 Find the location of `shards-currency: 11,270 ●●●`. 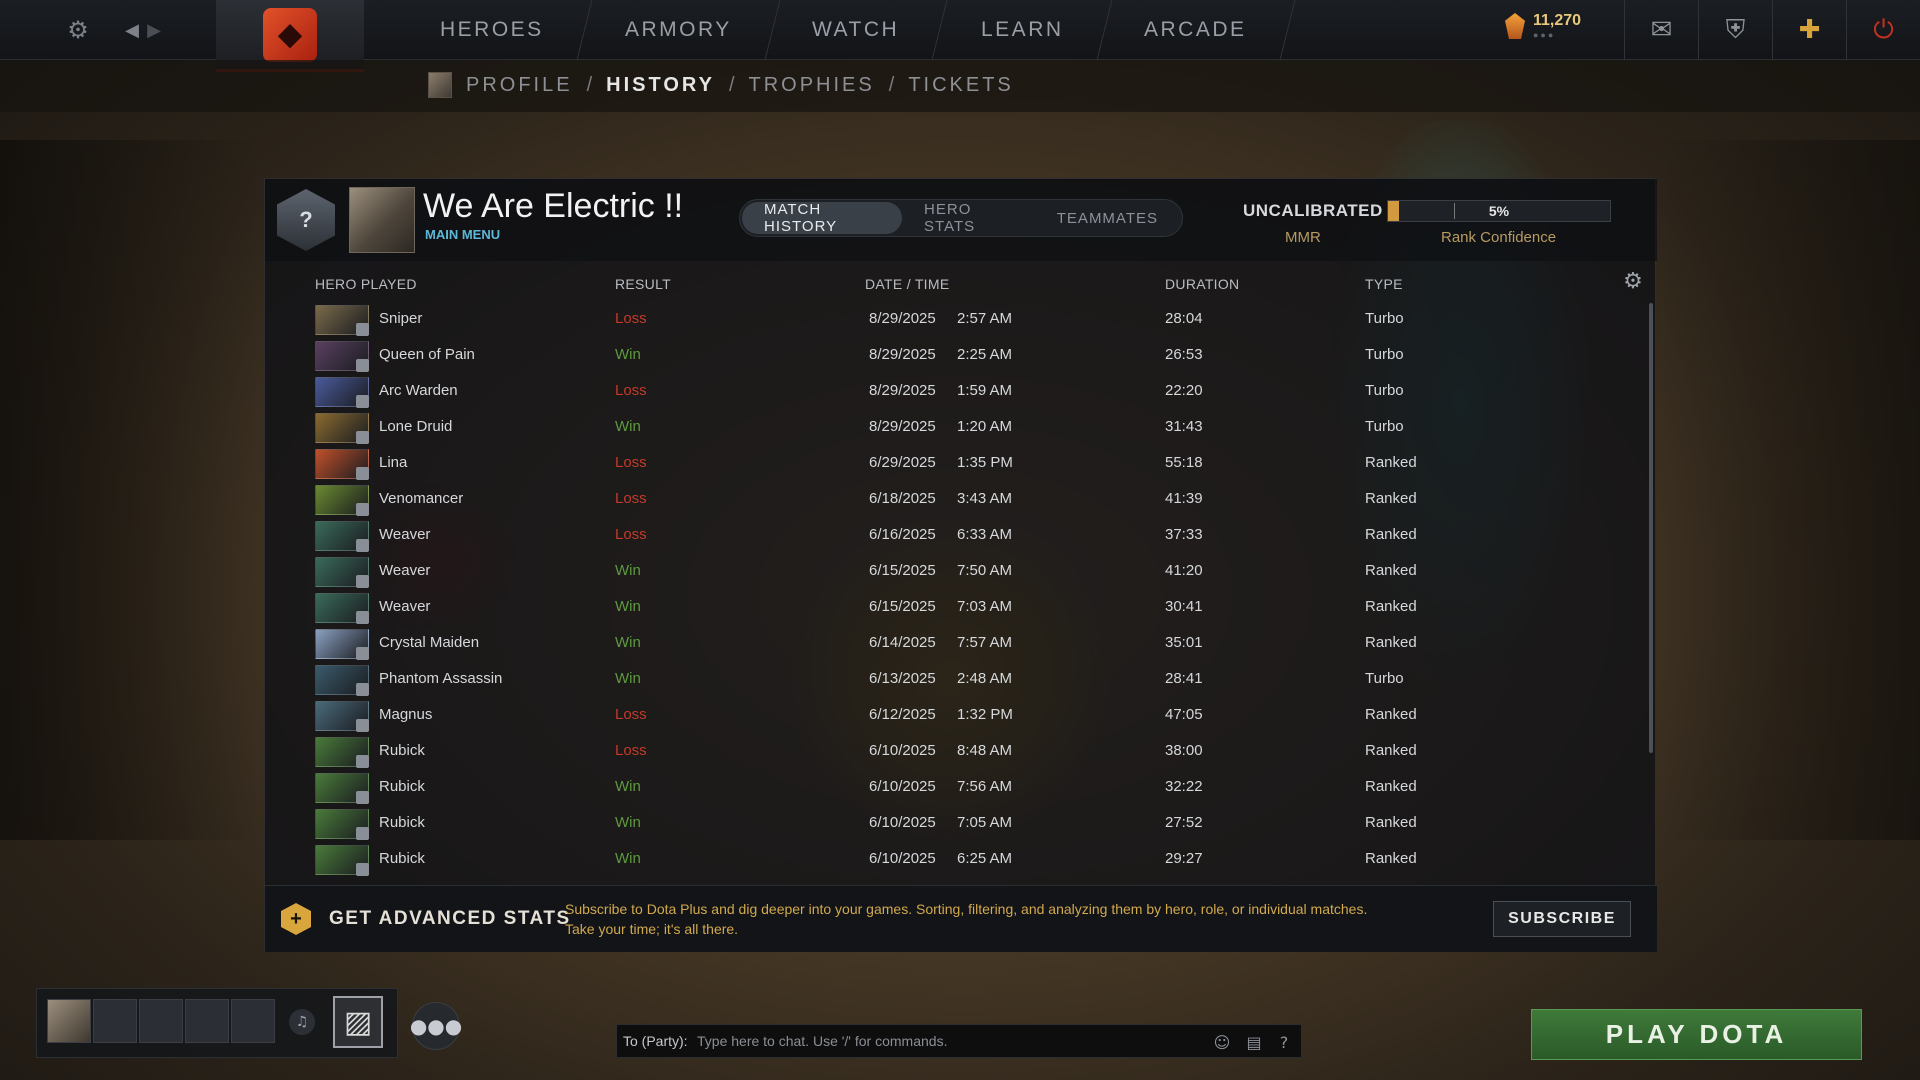

shards-currency: 11,270 ●●● is located at coordinates (1543, 26).